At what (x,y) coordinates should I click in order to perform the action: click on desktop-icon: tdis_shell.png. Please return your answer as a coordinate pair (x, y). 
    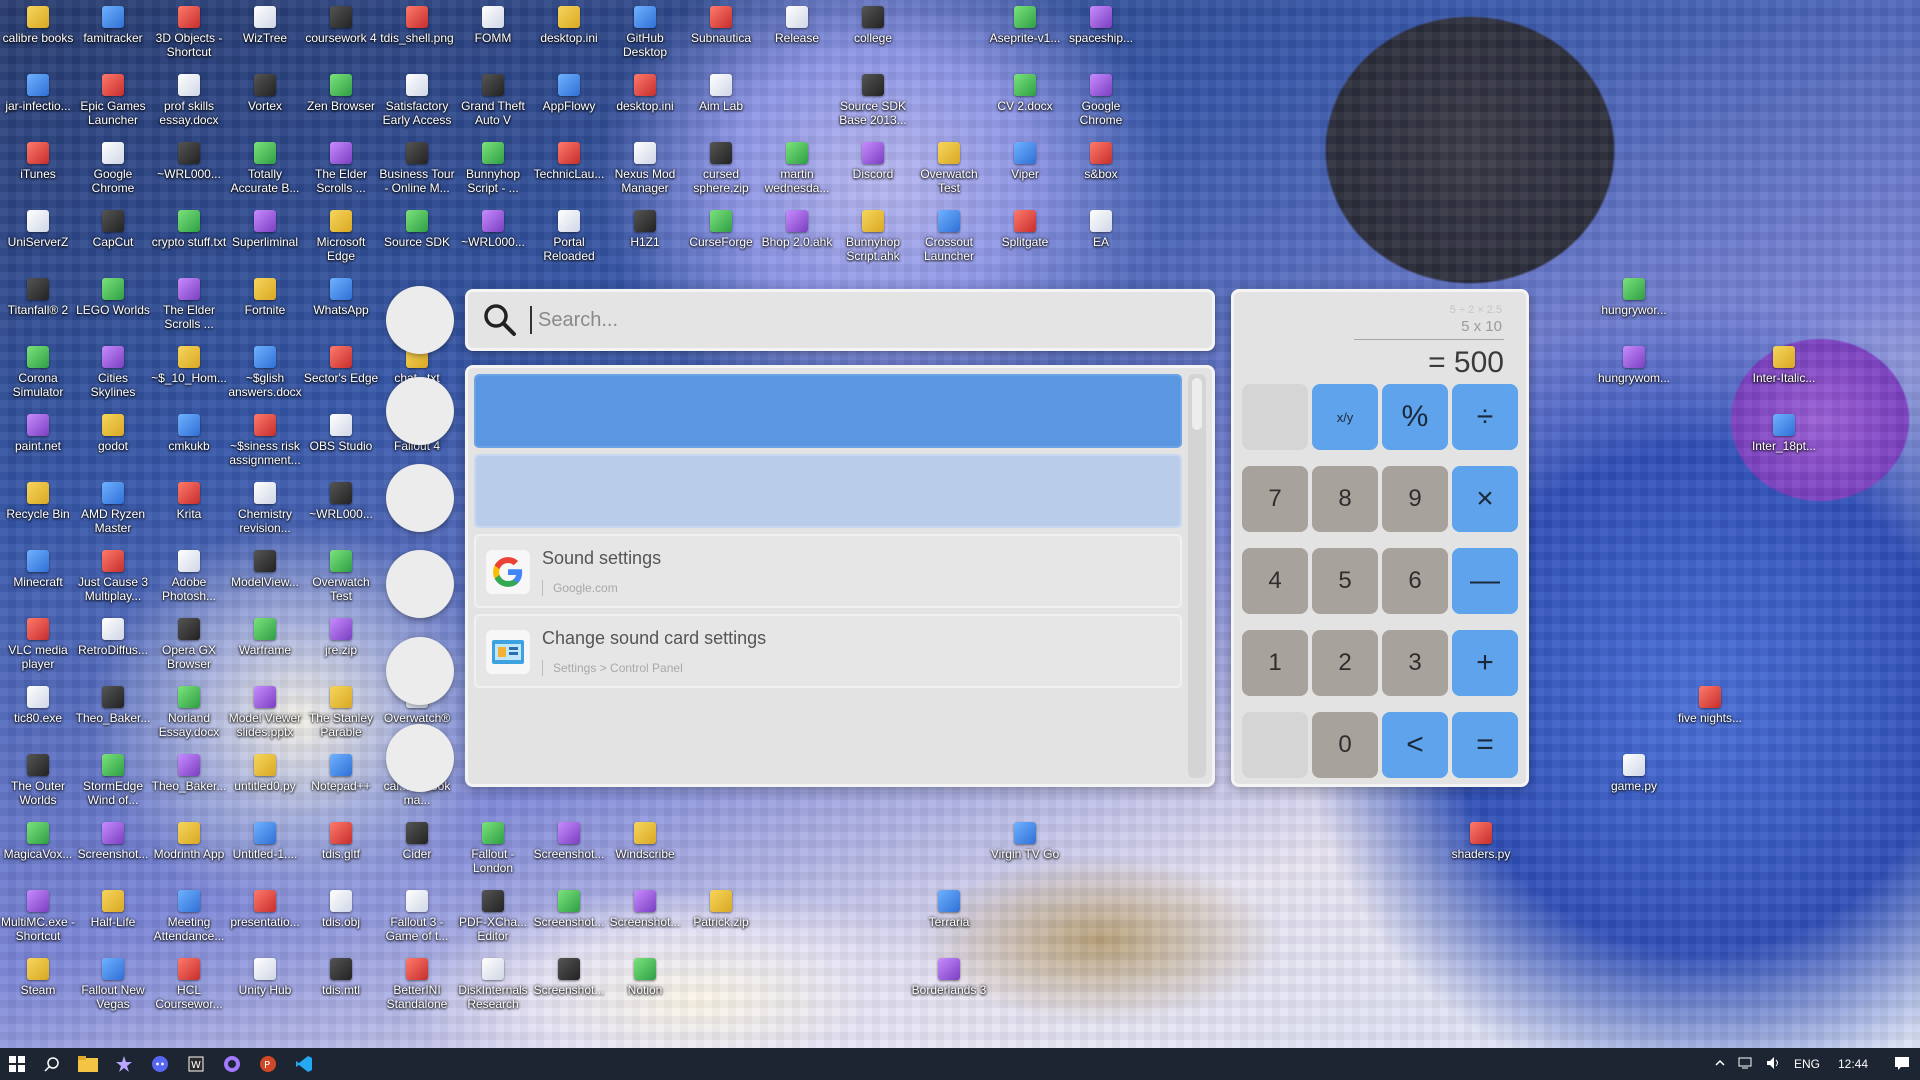
    Looking at the image, I should click on (417, 25).